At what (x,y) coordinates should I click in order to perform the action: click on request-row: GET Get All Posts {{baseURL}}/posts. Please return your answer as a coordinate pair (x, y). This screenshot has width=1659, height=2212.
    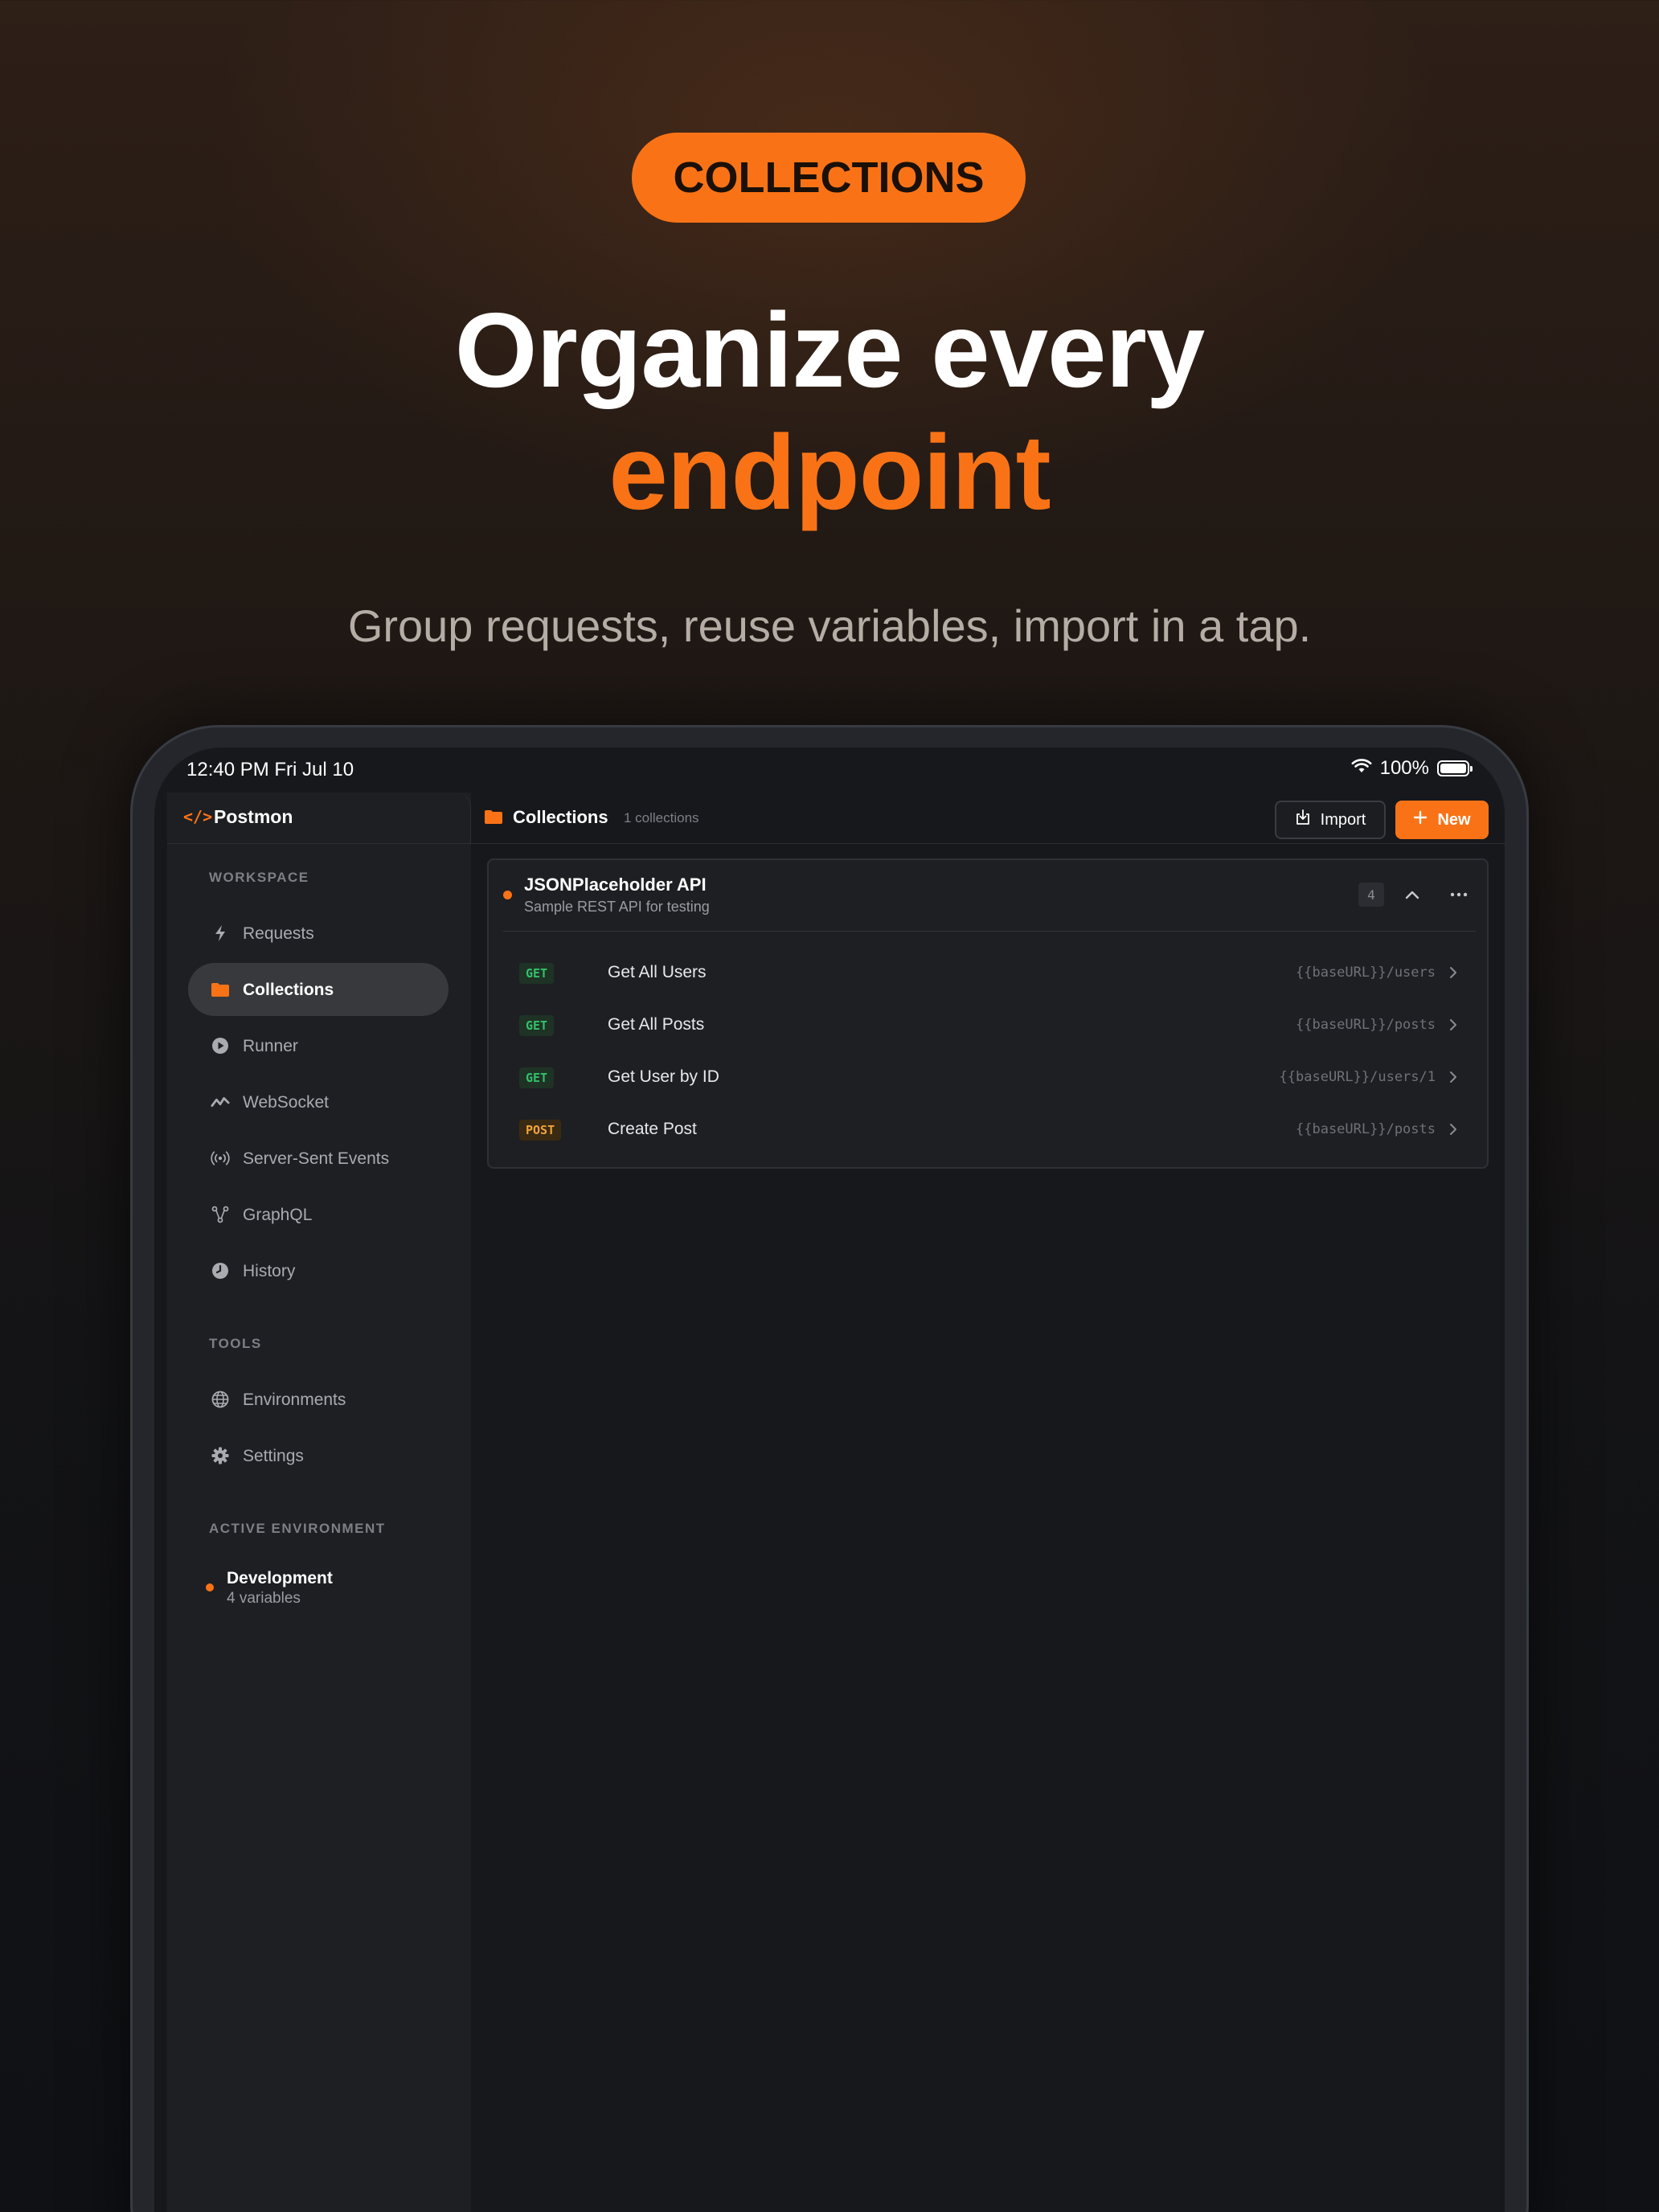
    Looking at the image, I should click on (990, 1025).